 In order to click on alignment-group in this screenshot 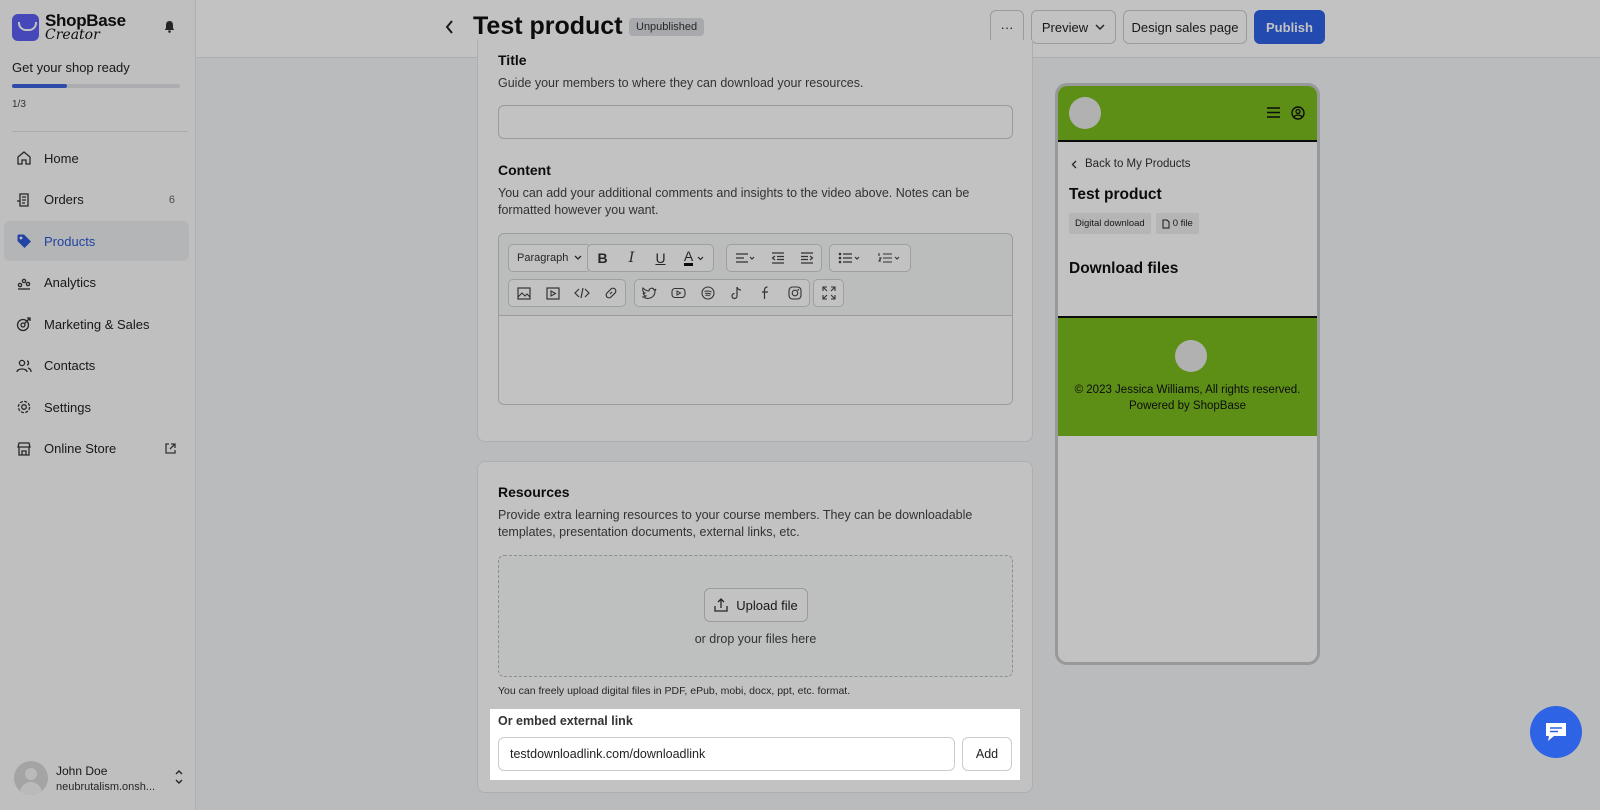, I will do `click(774, 258)`.